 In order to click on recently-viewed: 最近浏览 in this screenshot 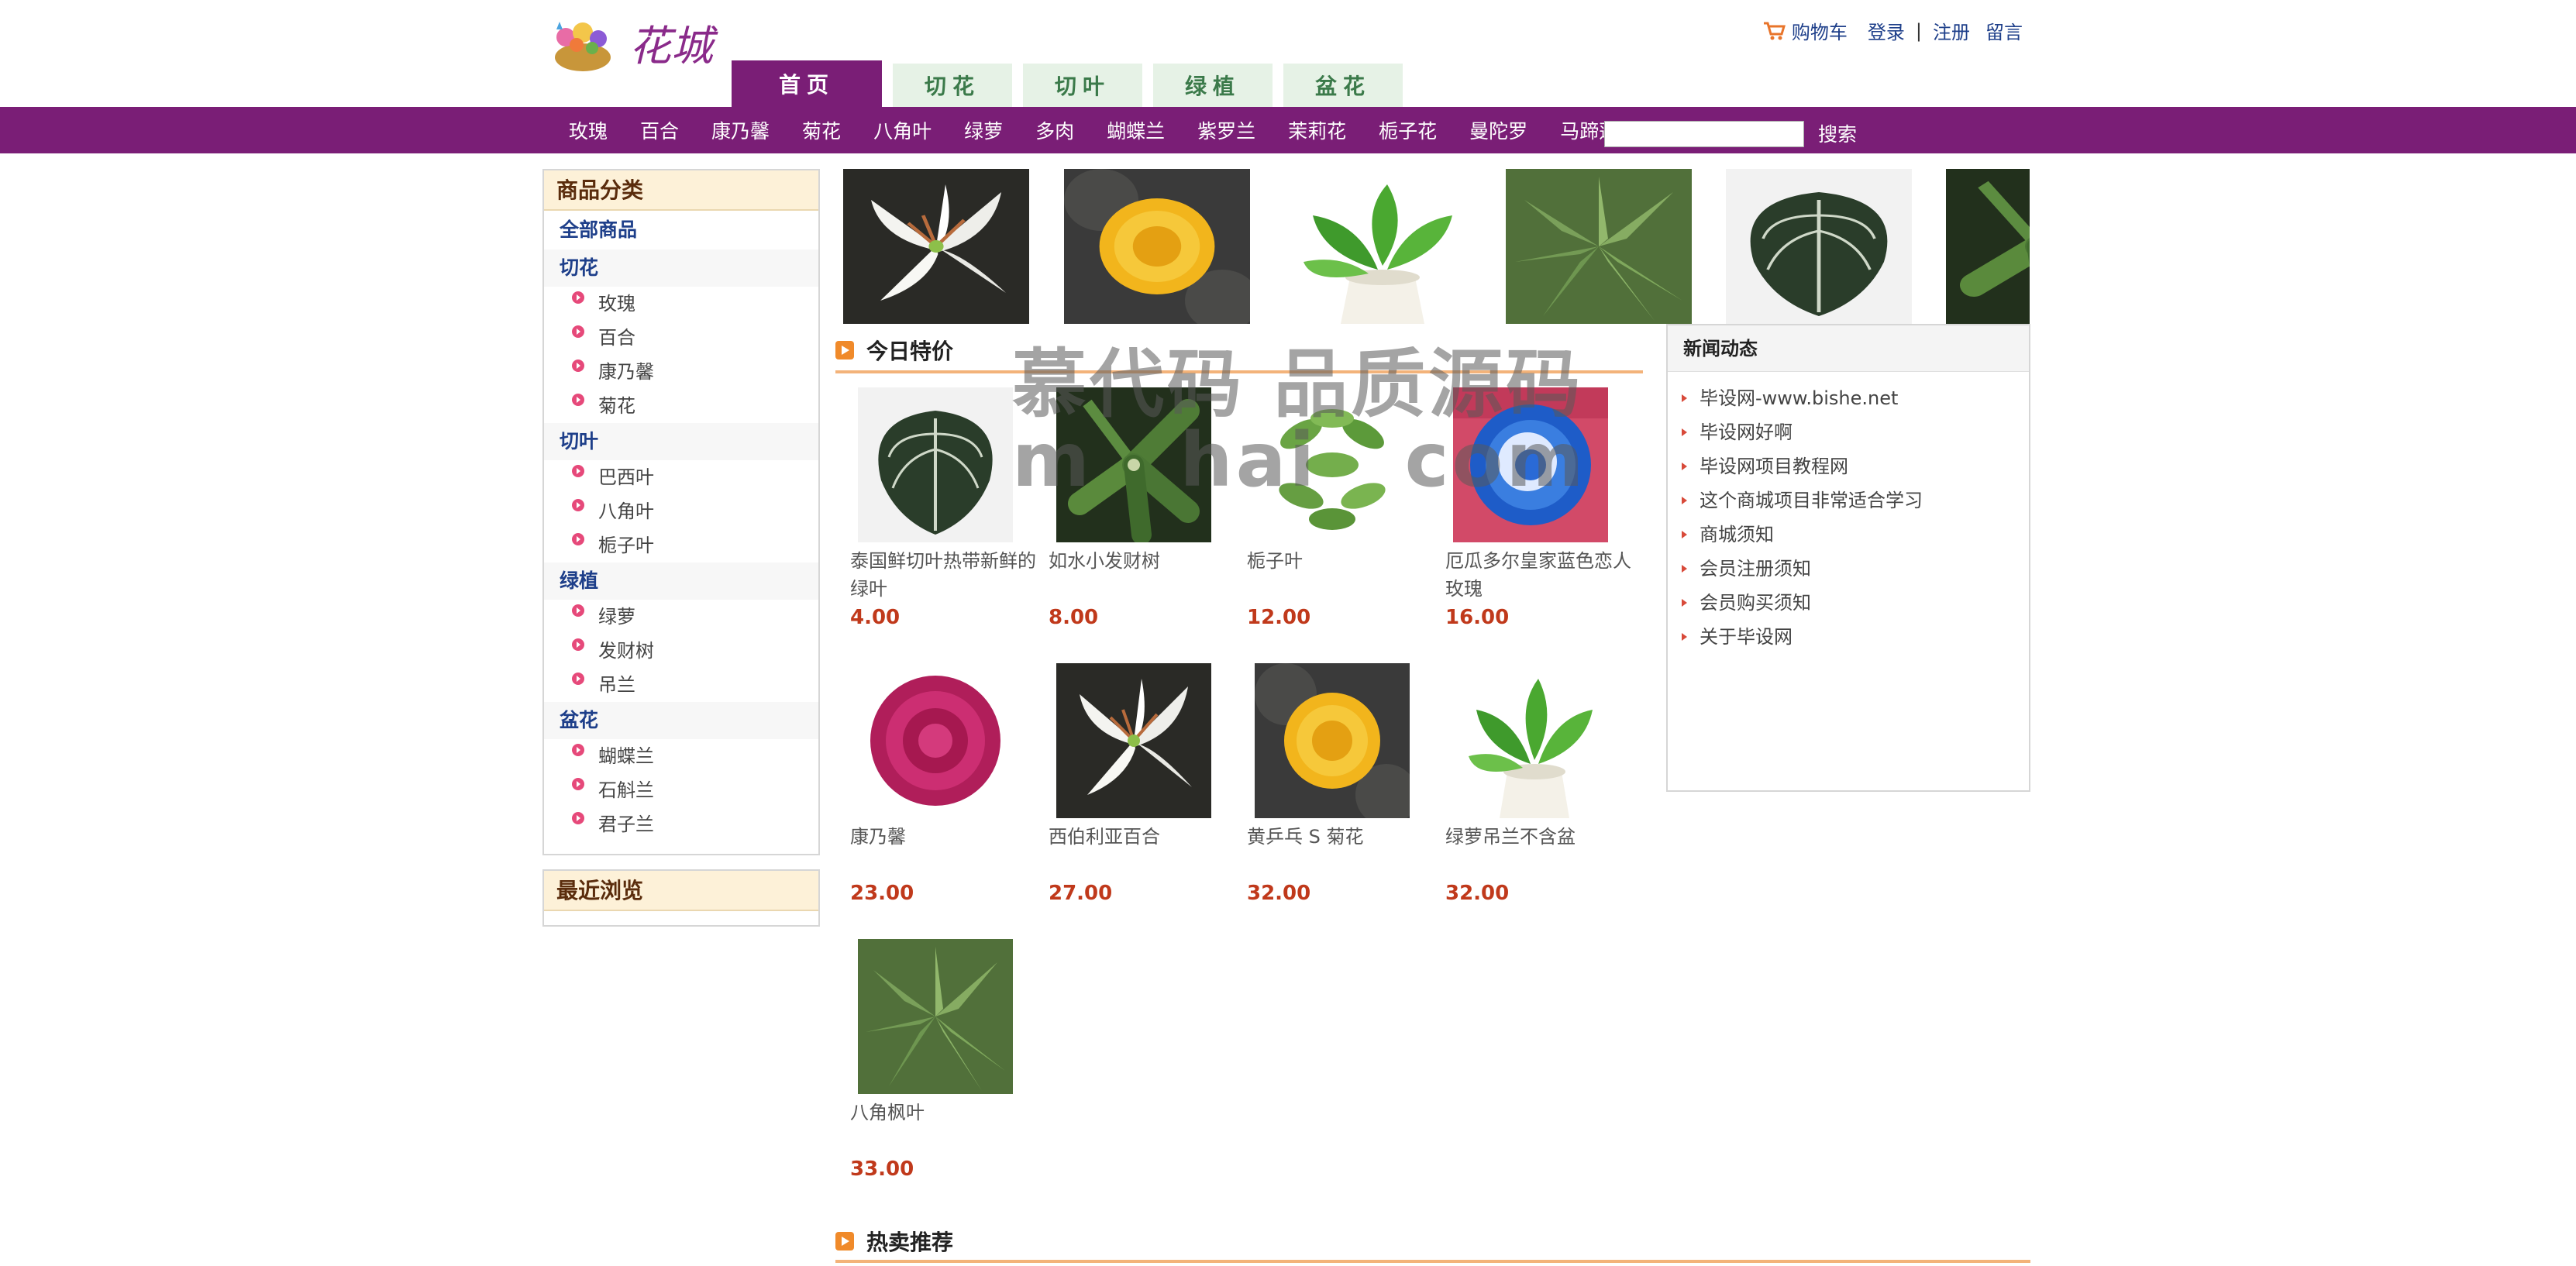, I will do `click(681, 898)`.